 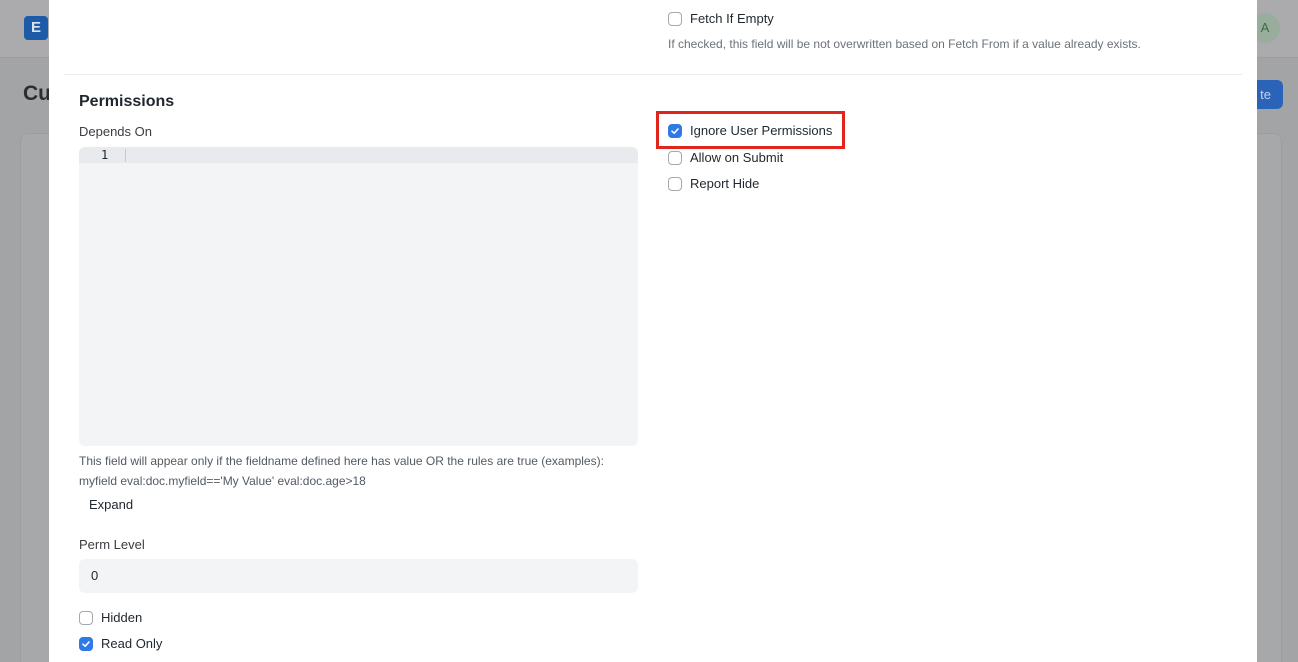 I want to click on allow-on-submit-checkbox, so click(x=675, y=157).